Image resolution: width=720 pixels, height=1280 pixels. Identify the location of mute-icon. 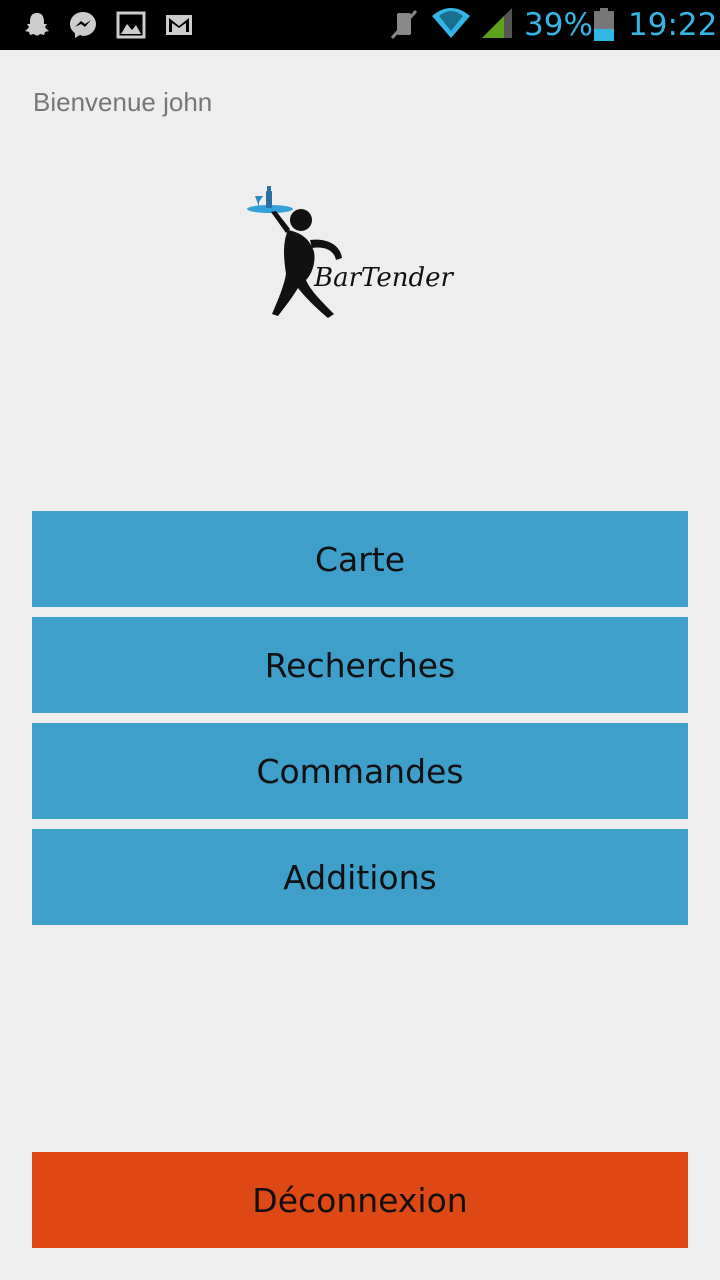
(404, 24).